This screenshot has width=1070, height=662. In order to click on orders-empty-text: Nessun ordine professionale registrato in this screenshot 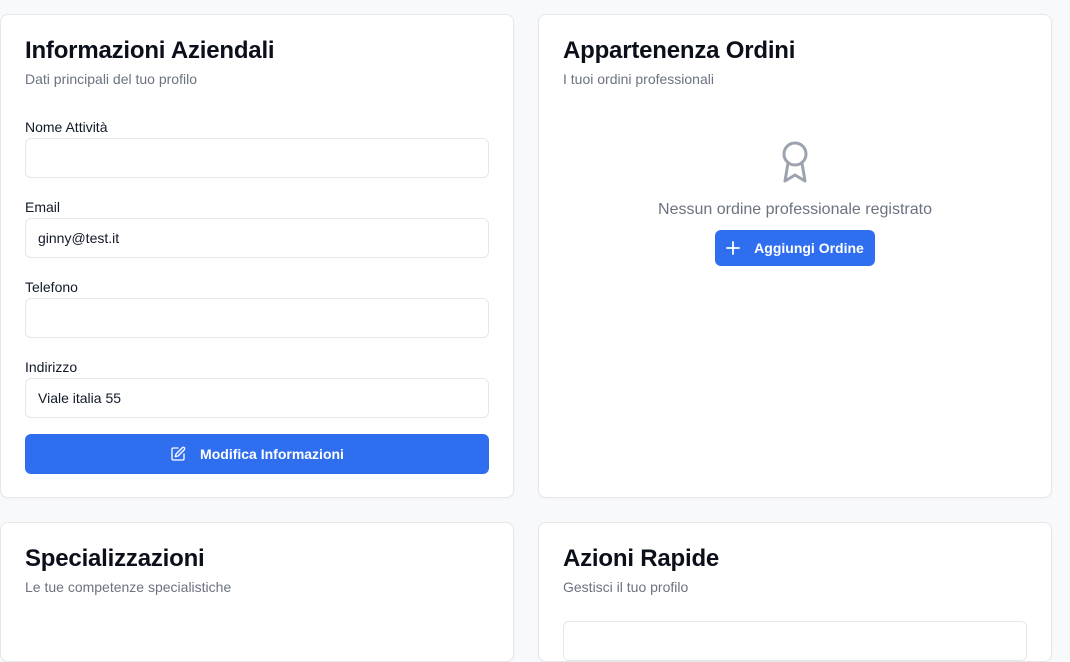, I will do `click(795, 209)`.